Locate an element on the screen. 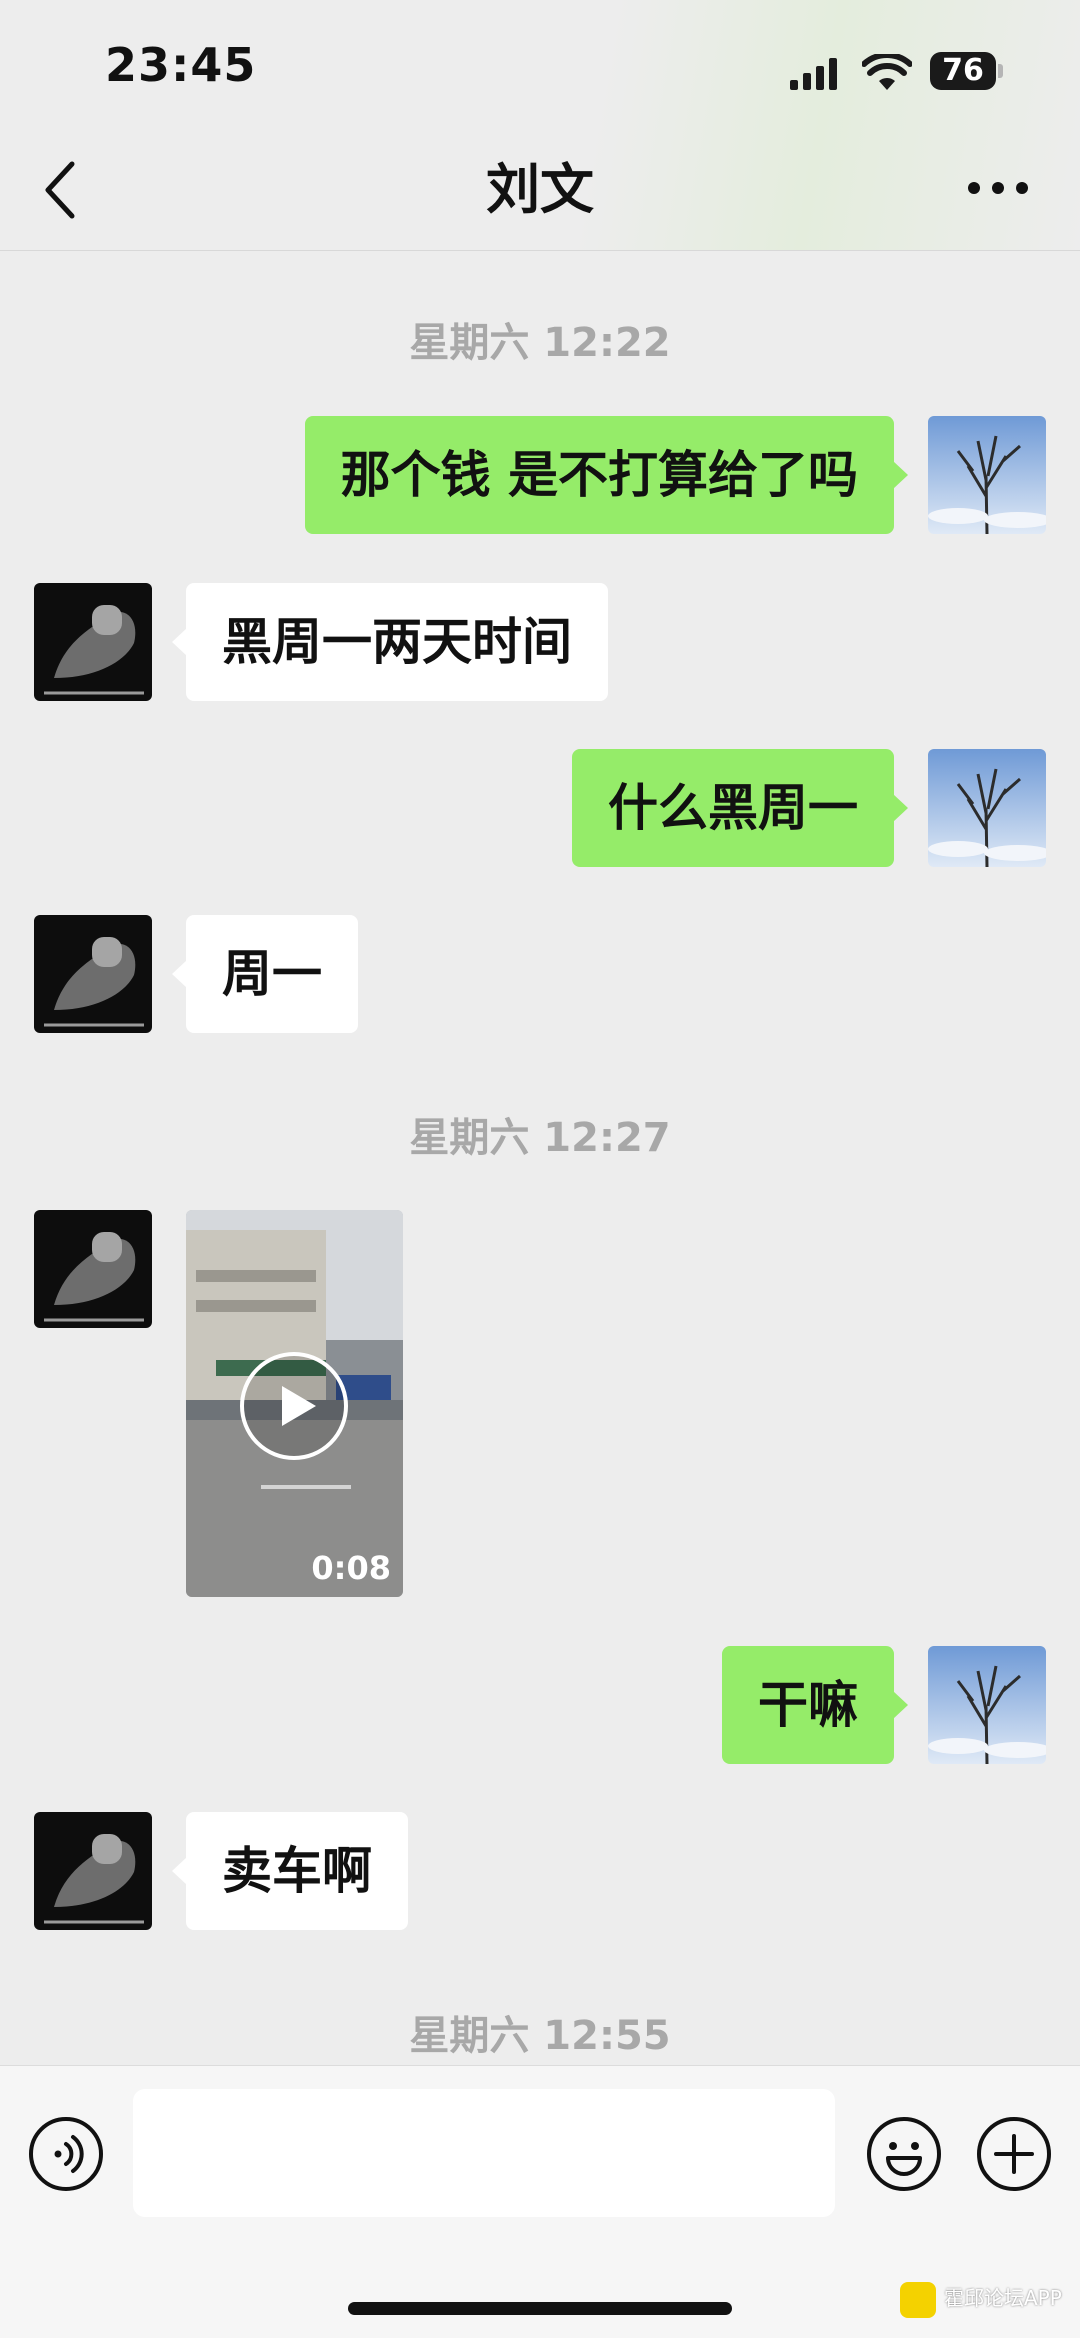 This screenshot has height=2338, width=1080. play-icon is located at coordinates (294, 1406).